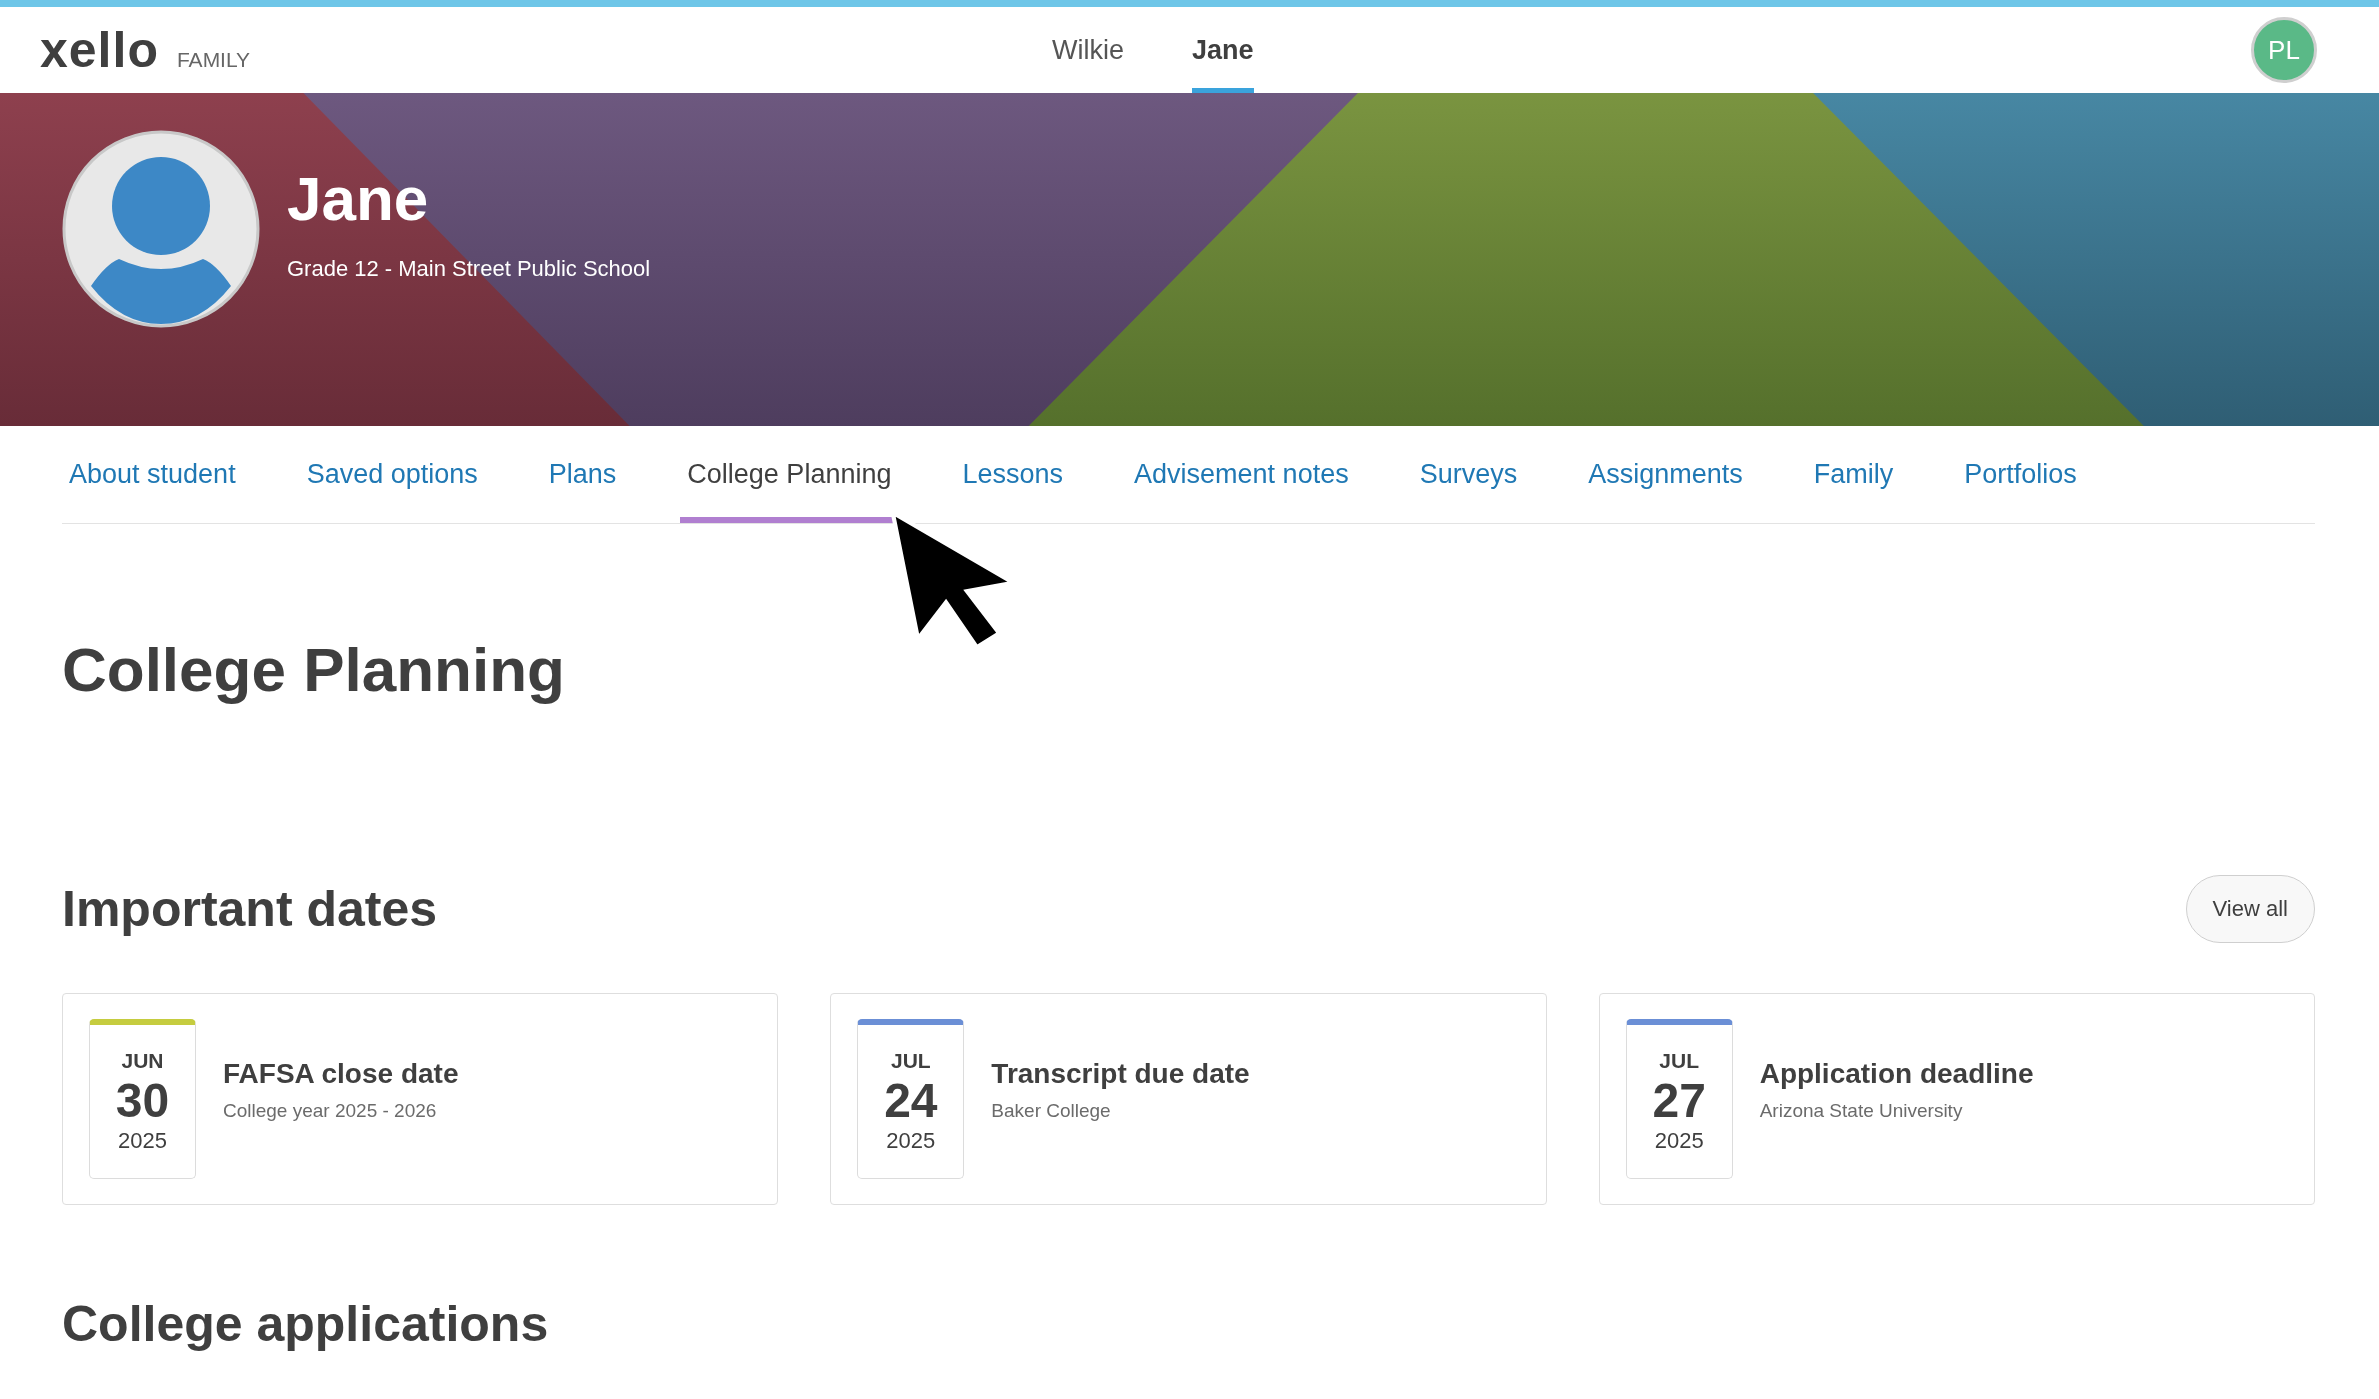  Describe the element at coordinates (152, 474) in the screenshot. I see `section-tab: About student` at that location.